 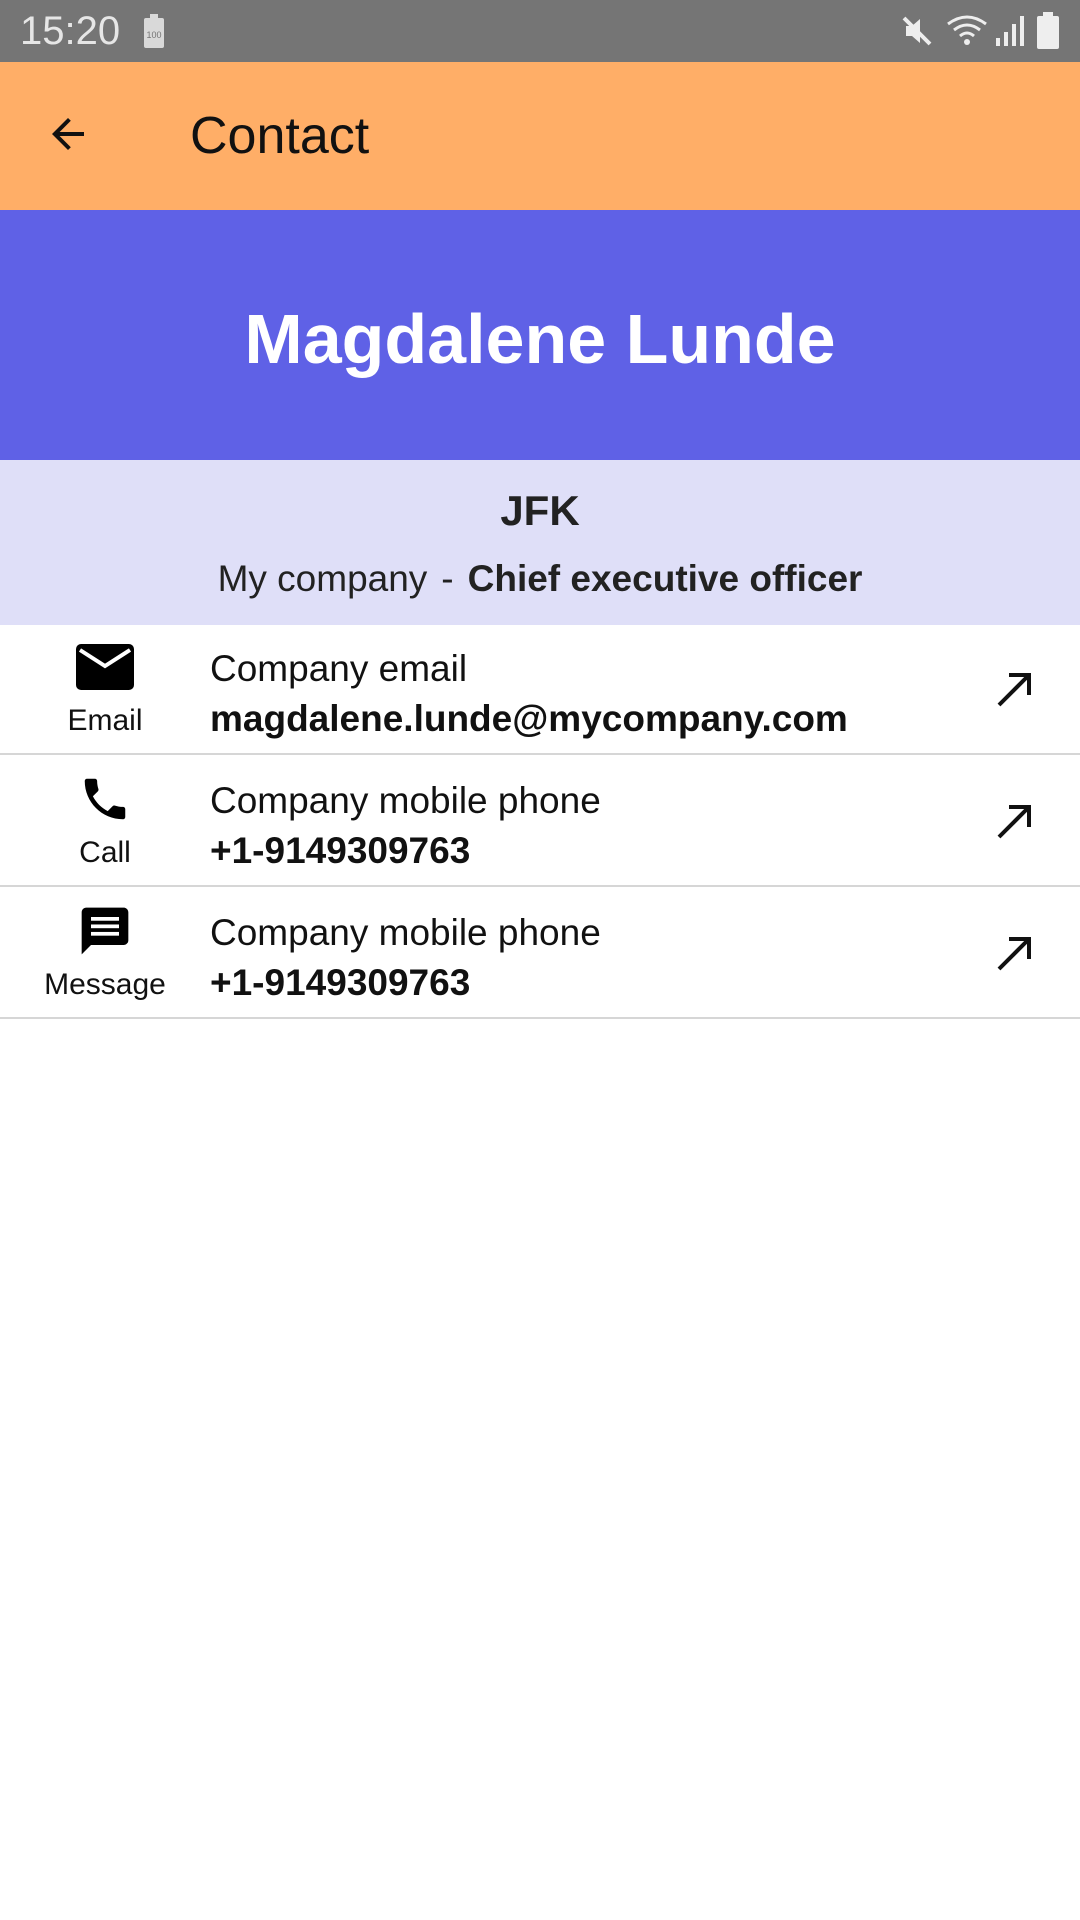 I want to click on call-open-button, so click(x=1015, y=823).